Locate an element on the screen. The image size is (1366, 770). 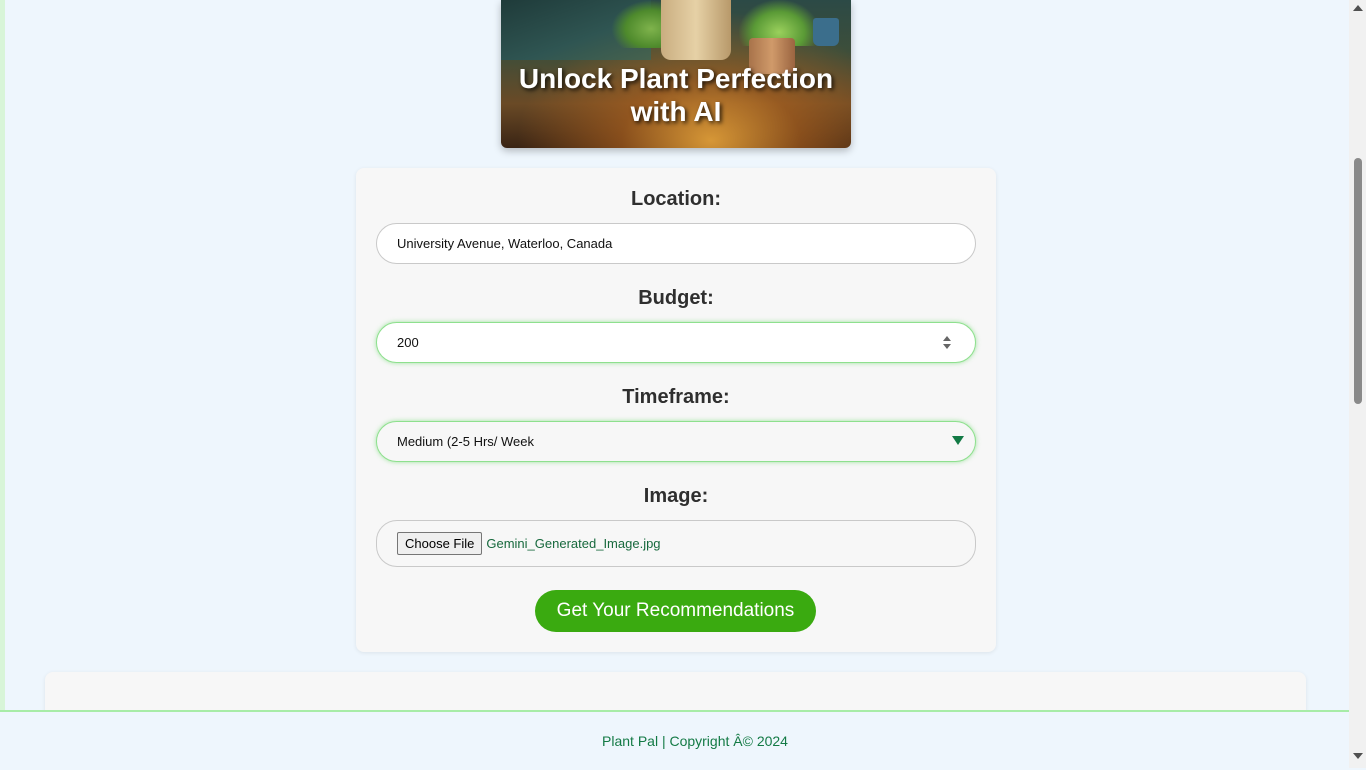
hero-banner: Unlock Plant Perfection with AI is located at coordinates (676, 74).